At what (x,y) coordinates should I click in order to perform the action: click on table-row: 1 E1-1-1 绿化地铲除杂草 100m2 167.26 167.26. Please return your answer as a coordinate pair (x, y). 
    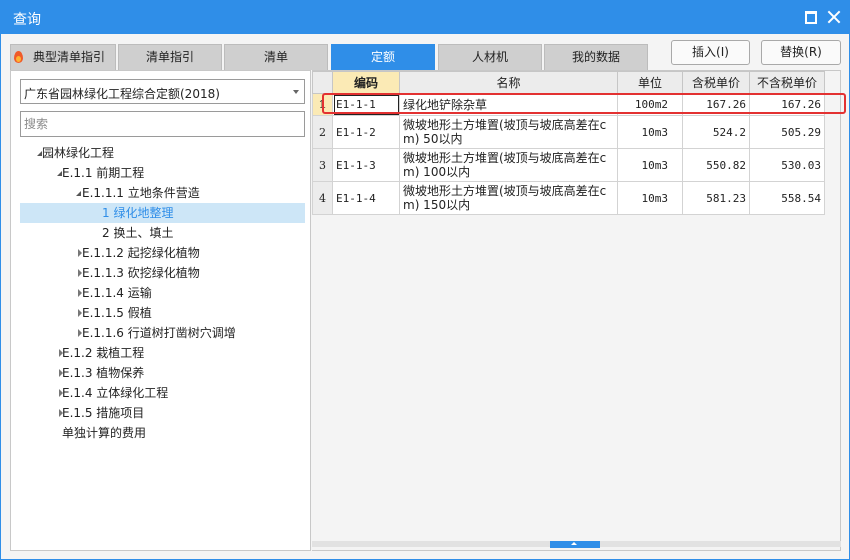
    Looking at the image, I should click on (568, 104).